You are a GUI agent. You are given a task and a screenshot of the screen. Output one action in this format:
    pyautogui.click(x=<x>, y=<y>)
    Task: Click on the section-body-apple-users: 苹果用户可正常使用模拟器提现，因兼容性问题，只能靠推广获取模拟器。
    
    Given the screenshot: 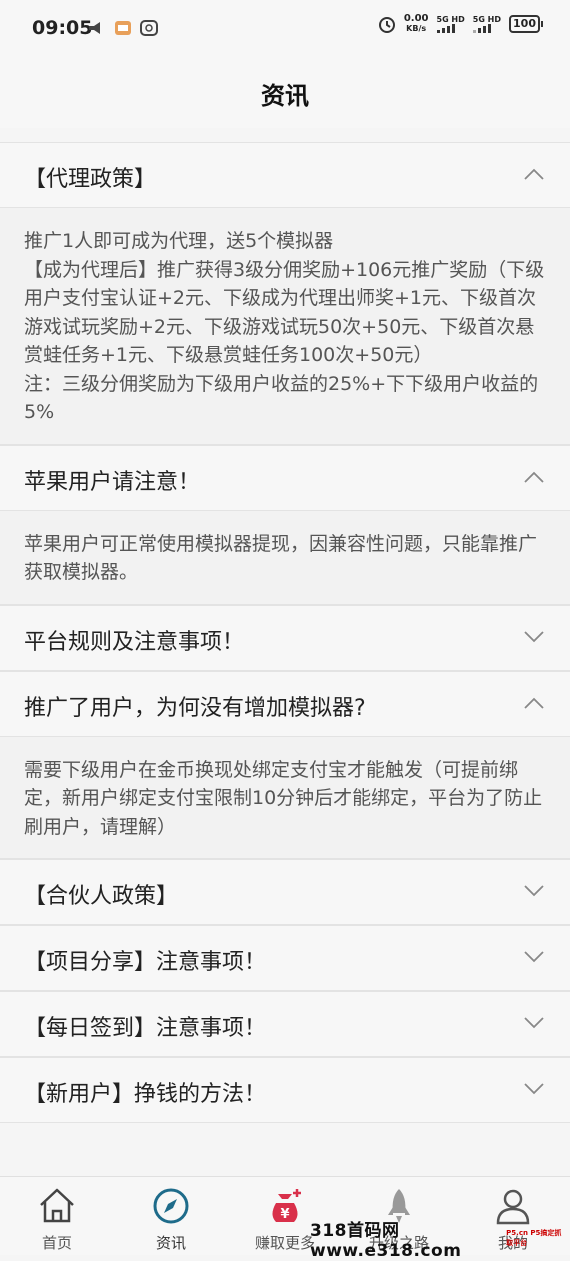 What is the action you would take?
    pyautogui.click(x=285, y=557)
    